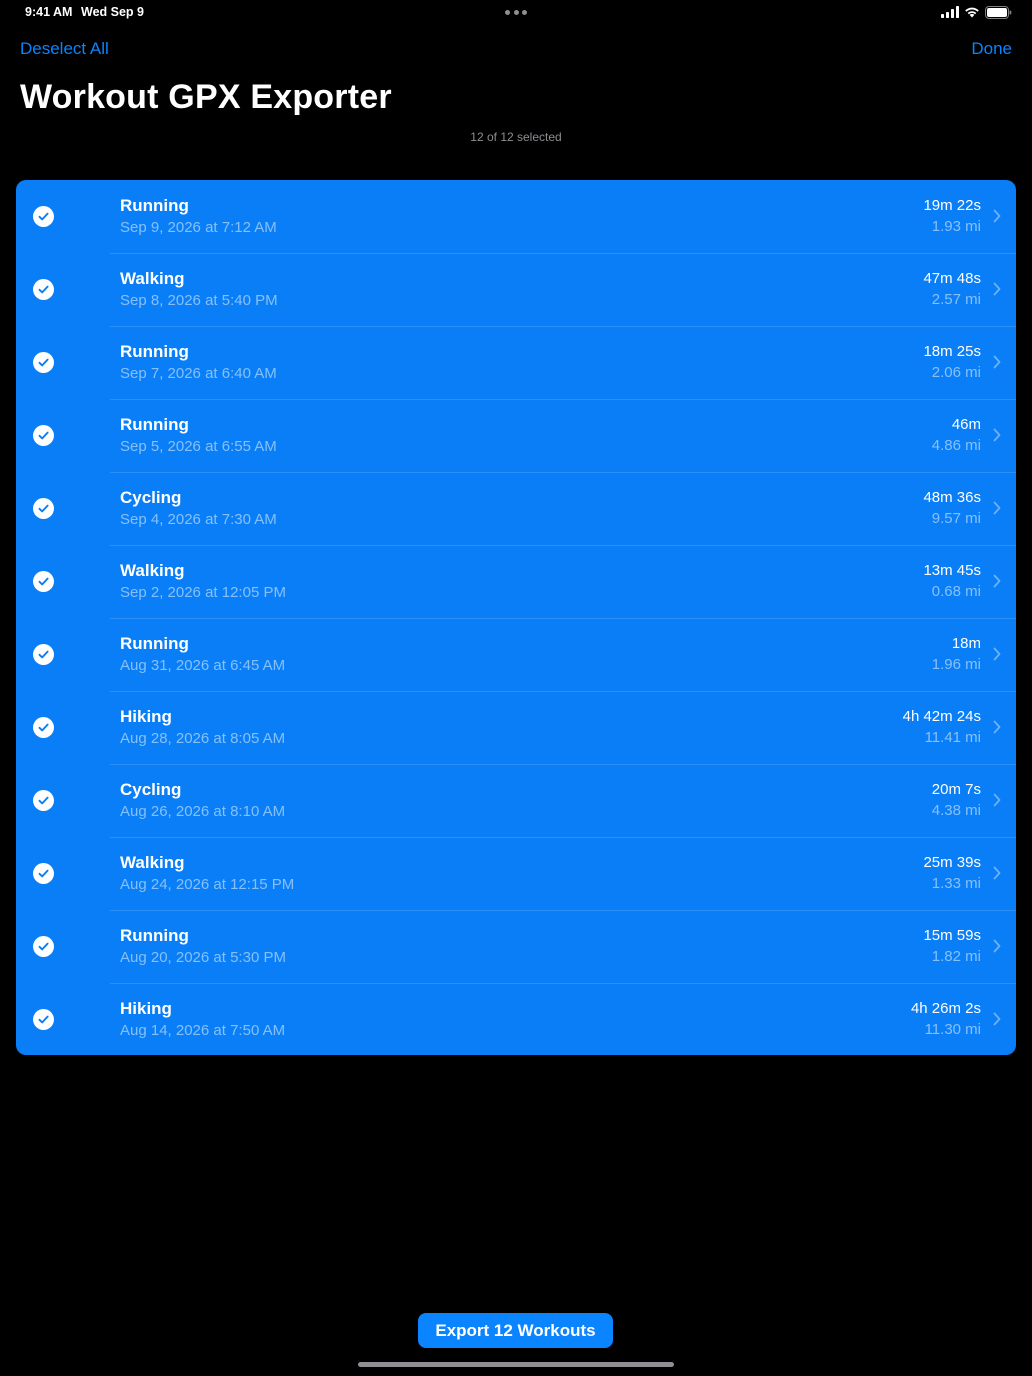  What do you see at coordinates (941, 716) in the screenshot?
I see `workout-duration: 4h 42m 24s` at bounding box center [941, 716].